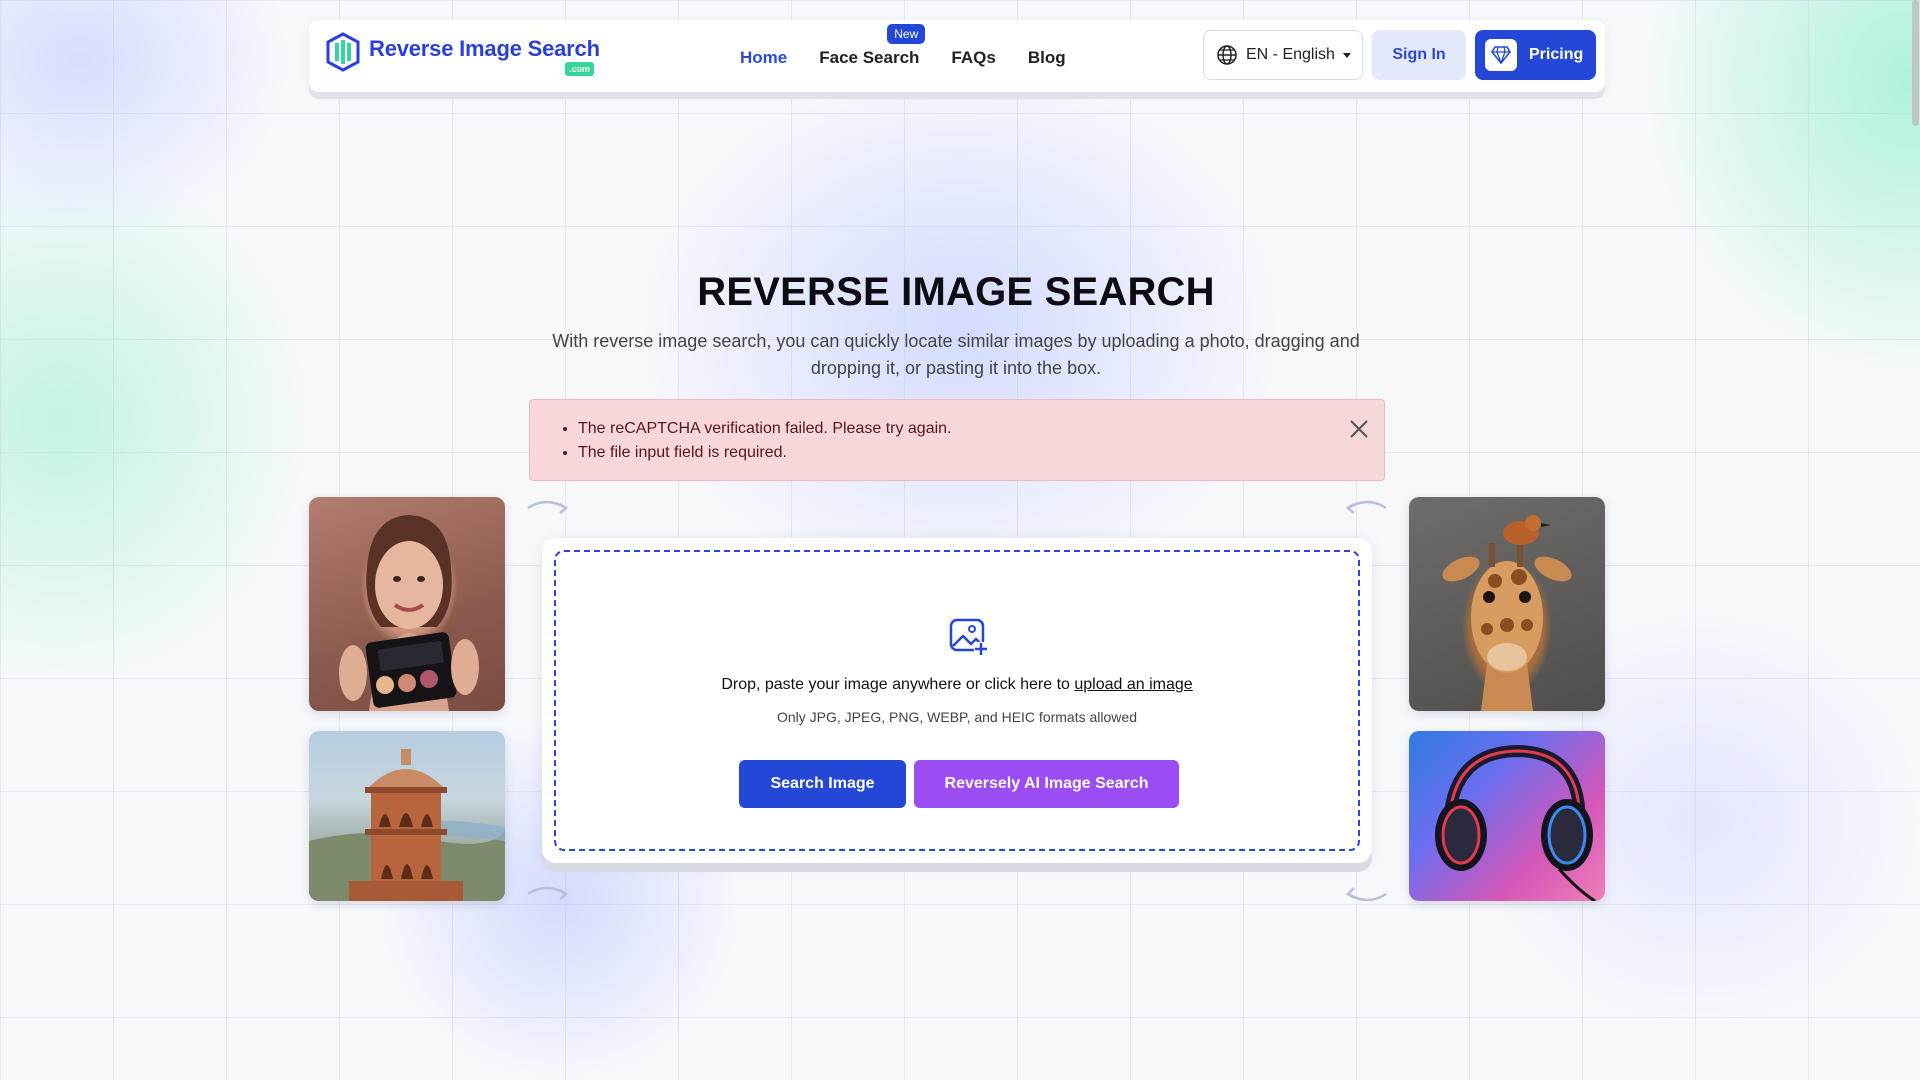 This screenshot has width=1920, height=1080. I want to click on language-selector: EN - English, so click(1283, 55).